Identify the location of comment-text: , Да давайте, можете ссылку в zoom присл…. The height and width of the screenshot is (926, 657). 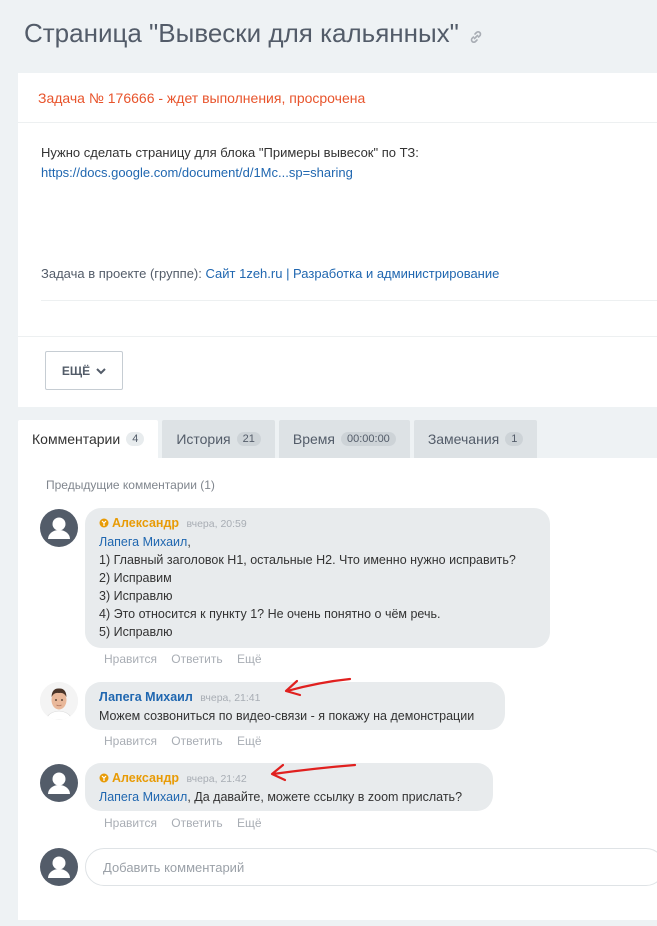
(325, 797).